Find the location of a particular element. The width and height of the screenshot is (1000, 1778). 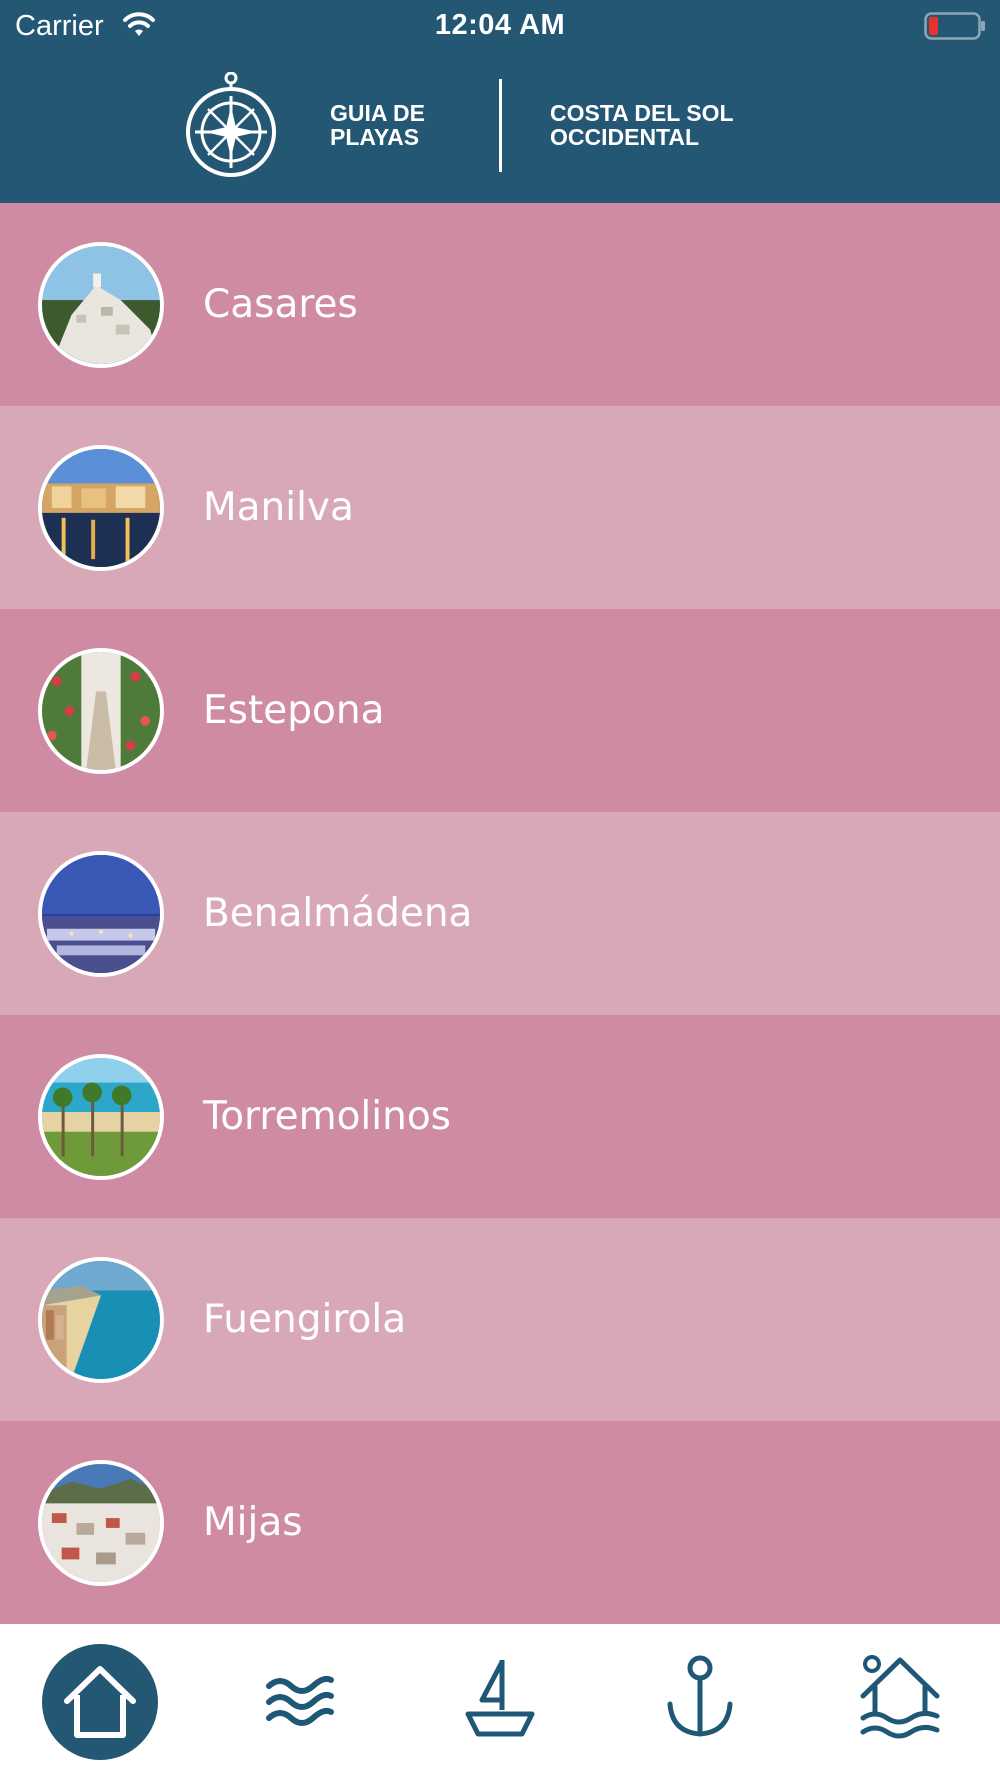

town-photo-benalmadena is located at coordinates (101, 914).